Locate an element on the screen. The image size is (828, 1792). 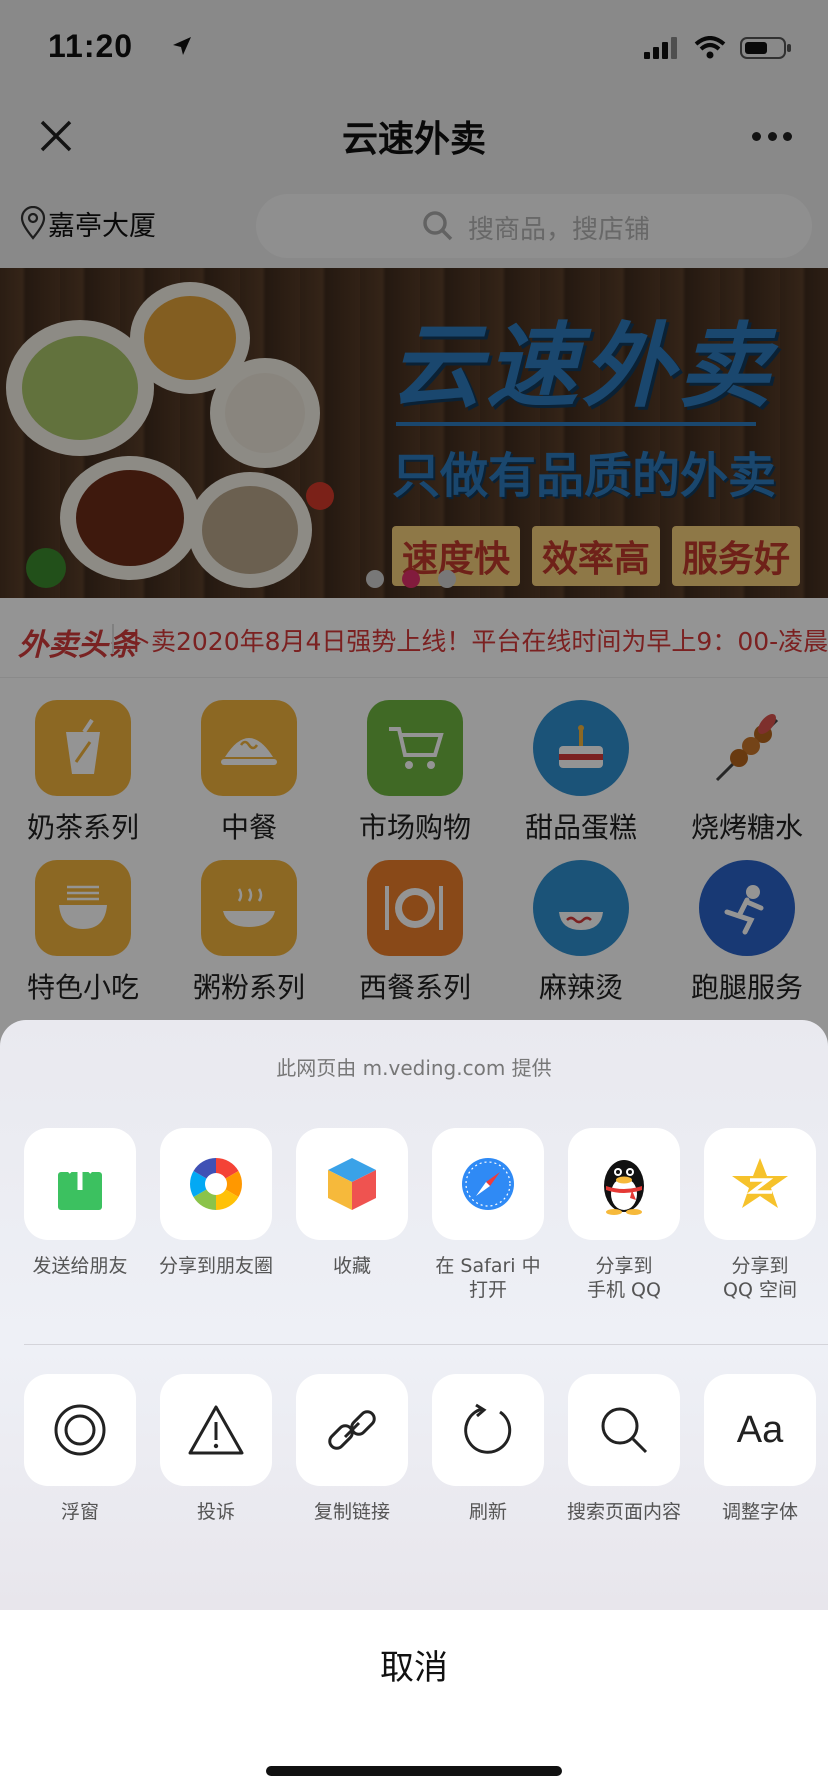
search-icon is located at coordinates (624, 1430).